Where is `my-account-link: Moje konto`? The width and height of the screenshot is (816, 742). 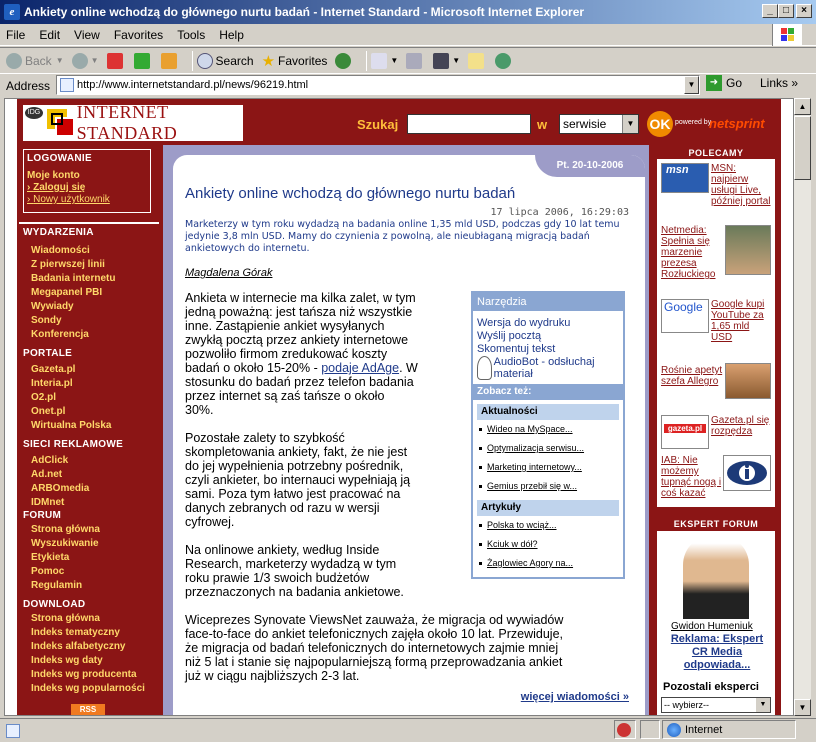 my-account-link: Moje konto is located at coordinates (87, 176).